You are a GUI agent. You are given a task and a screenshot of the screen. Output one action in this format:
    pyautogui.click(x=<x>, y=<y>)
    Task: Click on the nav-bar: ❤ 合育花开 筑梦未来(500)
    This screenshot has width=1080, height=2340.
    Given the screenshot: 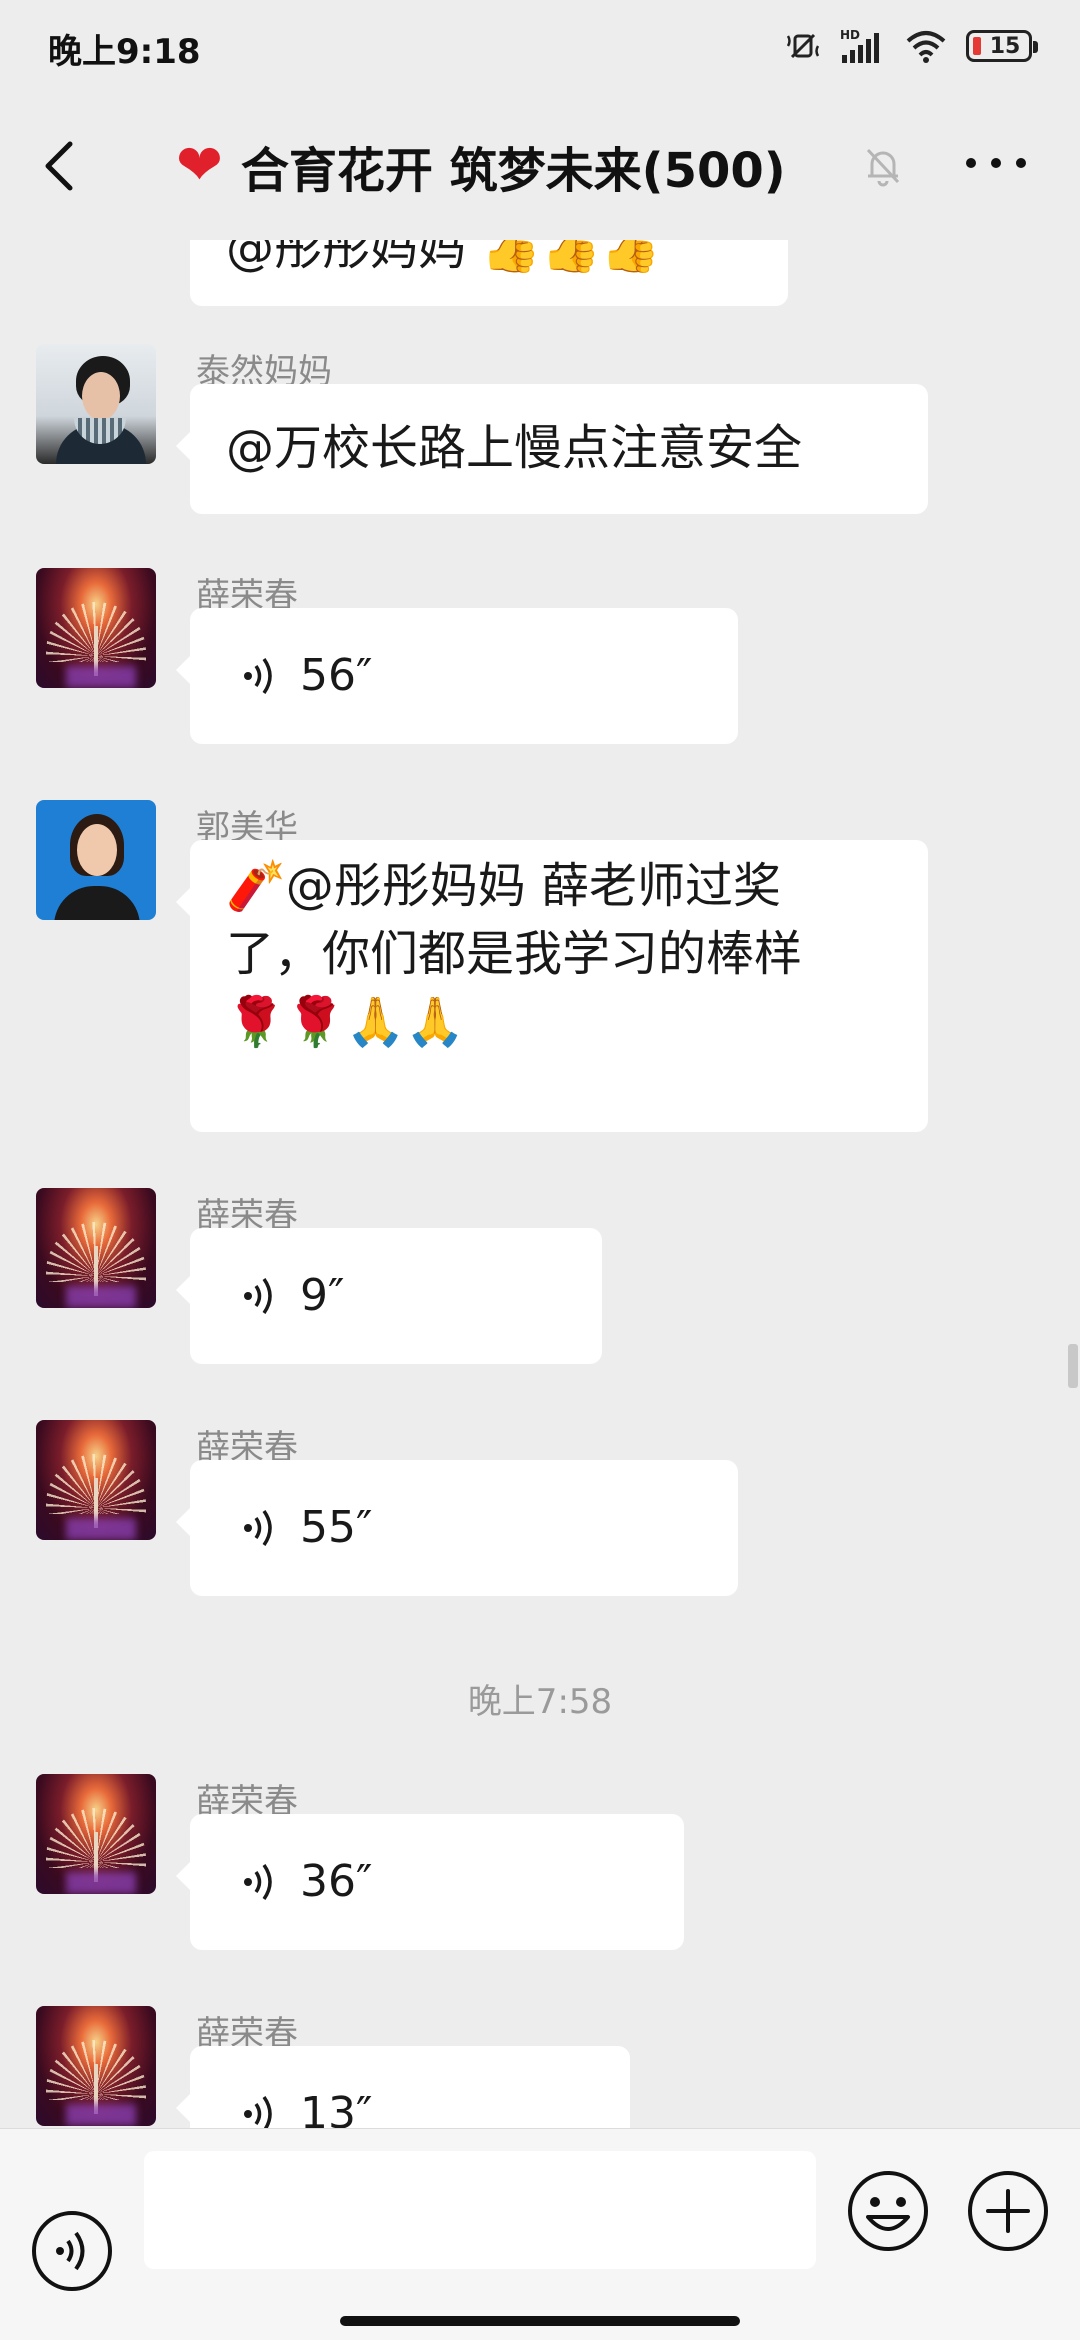 What is the action you would take?
    pyautogui.click(x=540, y=166)
    